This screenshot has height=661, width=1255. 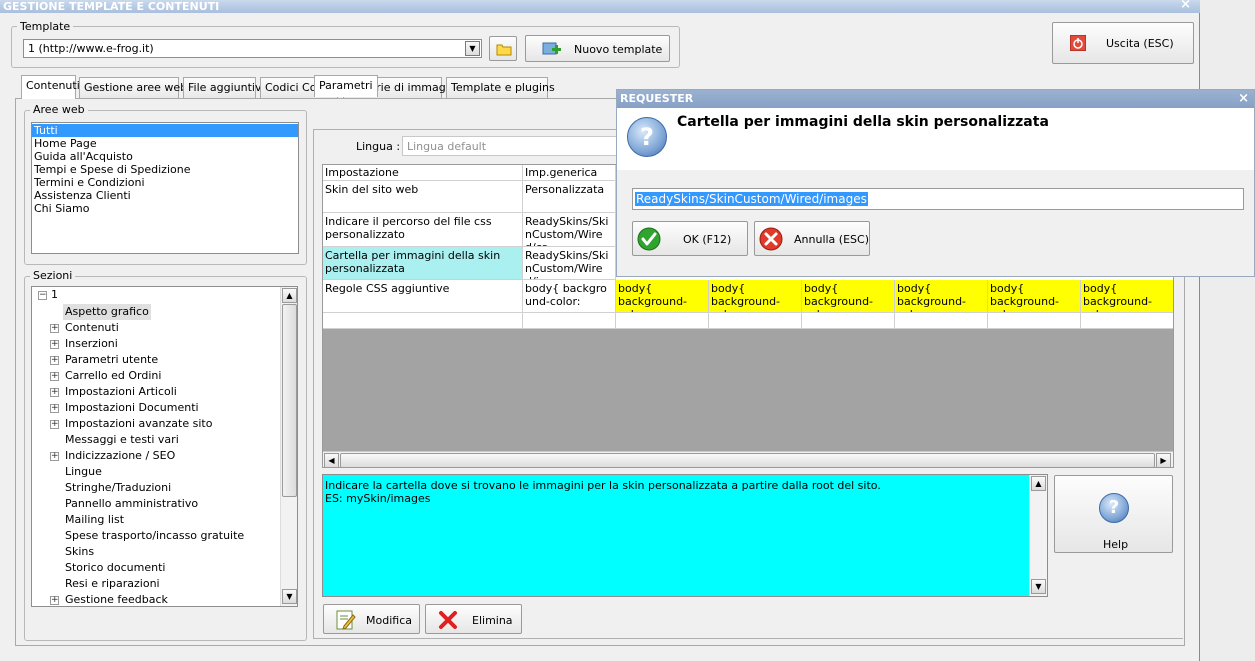 I want to click on tab-2: File aggiuntivi, so click(x=224, y=87).